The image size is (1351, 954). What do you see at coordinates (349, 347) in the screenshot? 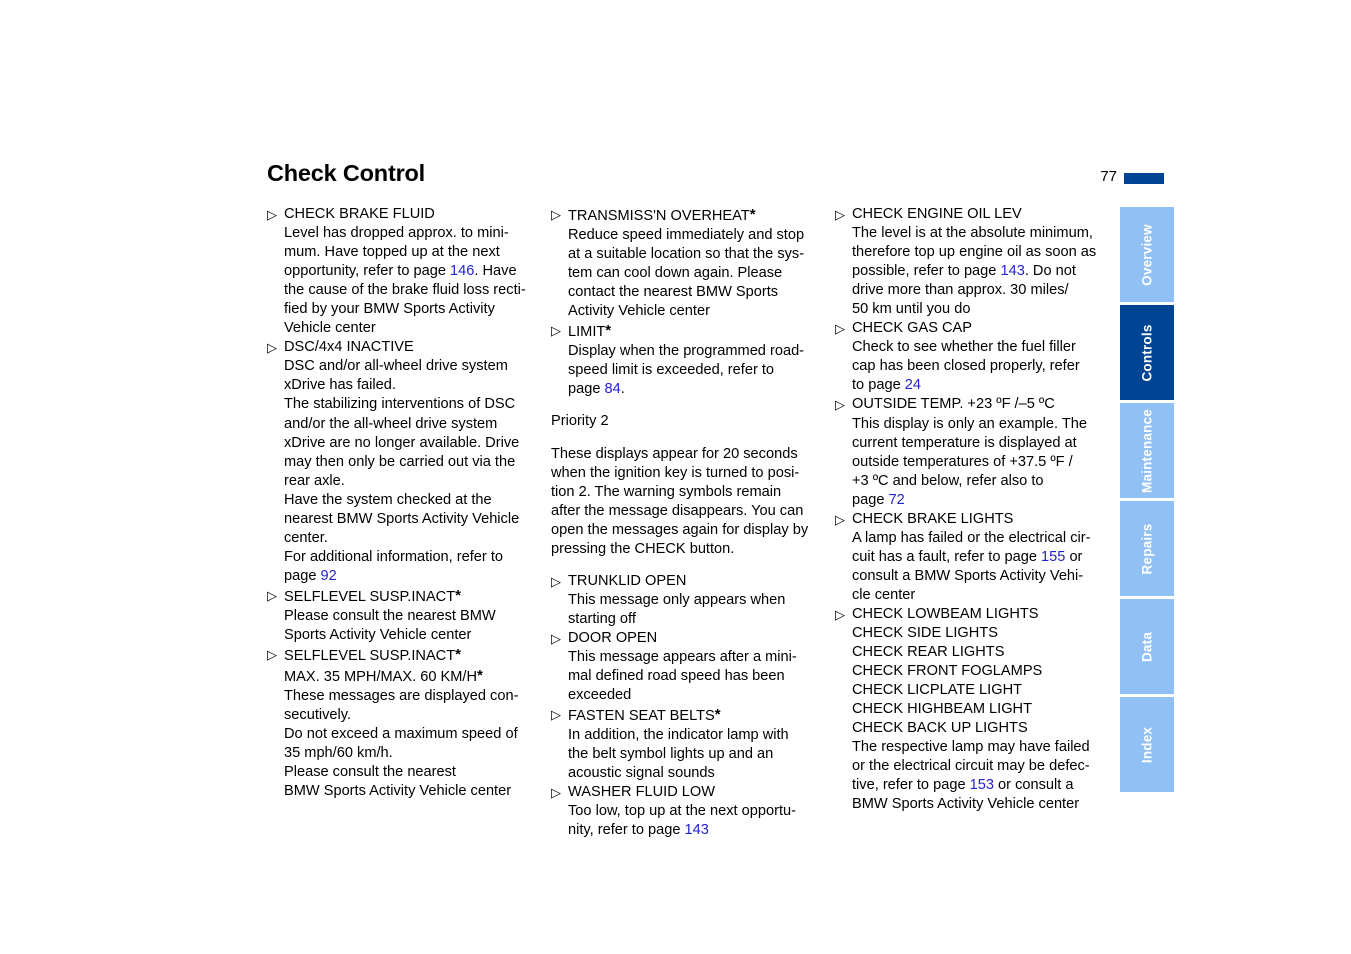
I see `message-term: DSC/4x4 INACTIVE` at bounding box center [349, 347].